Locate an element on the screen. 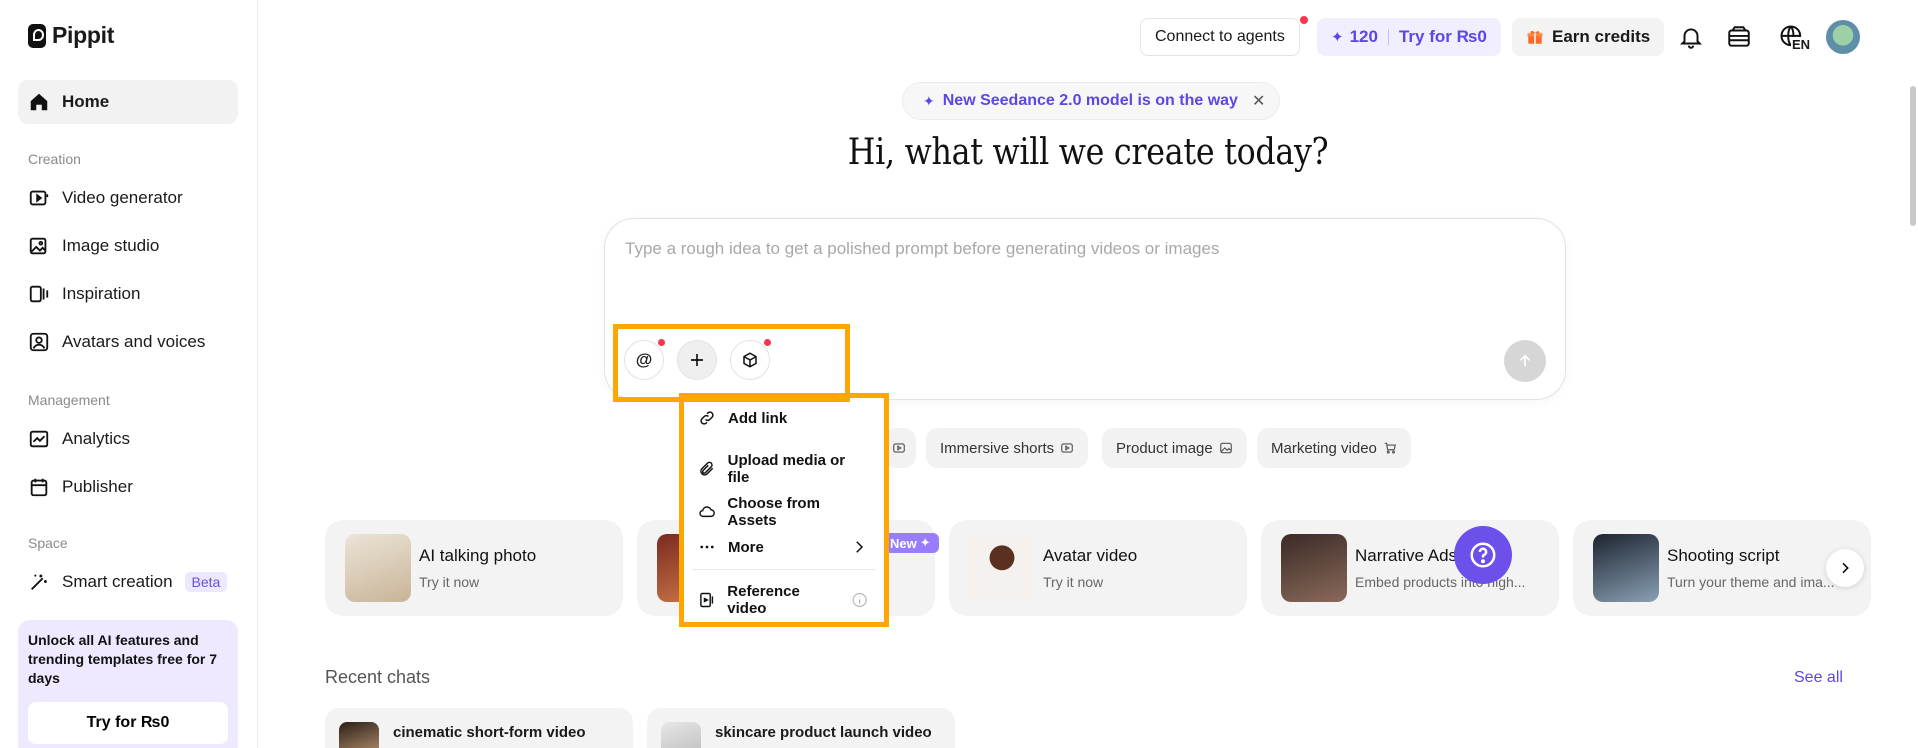 The width and height of the screenshot is (1918, 748). sidebar-item-analytics: Analytics is located at coordinates (128, 439).